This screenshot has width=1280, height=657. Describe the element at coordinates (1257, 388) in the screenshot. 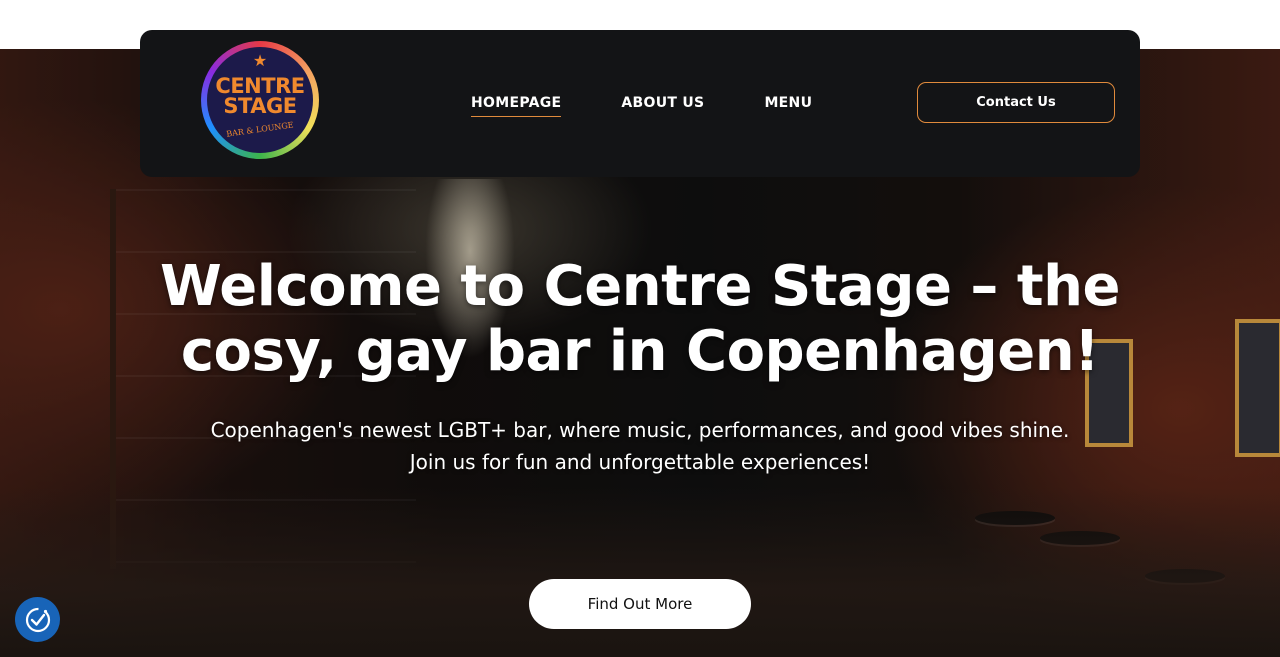

I see `wall-picture` at that location.